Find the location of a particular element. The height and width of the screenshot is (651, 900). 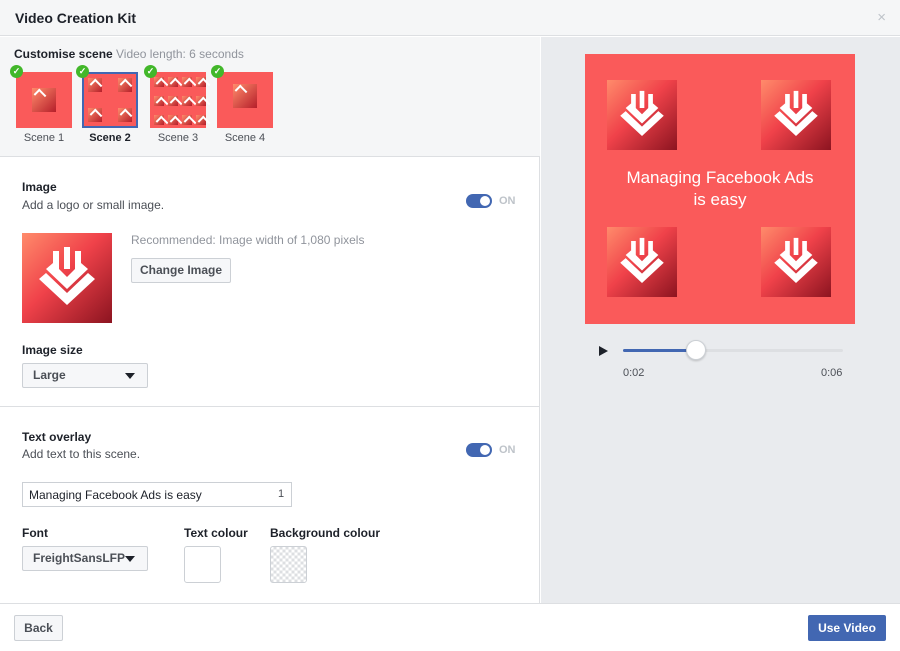

scene-3-thumbnail: ✓ Scene 3 is located at coordinates (176, 104).